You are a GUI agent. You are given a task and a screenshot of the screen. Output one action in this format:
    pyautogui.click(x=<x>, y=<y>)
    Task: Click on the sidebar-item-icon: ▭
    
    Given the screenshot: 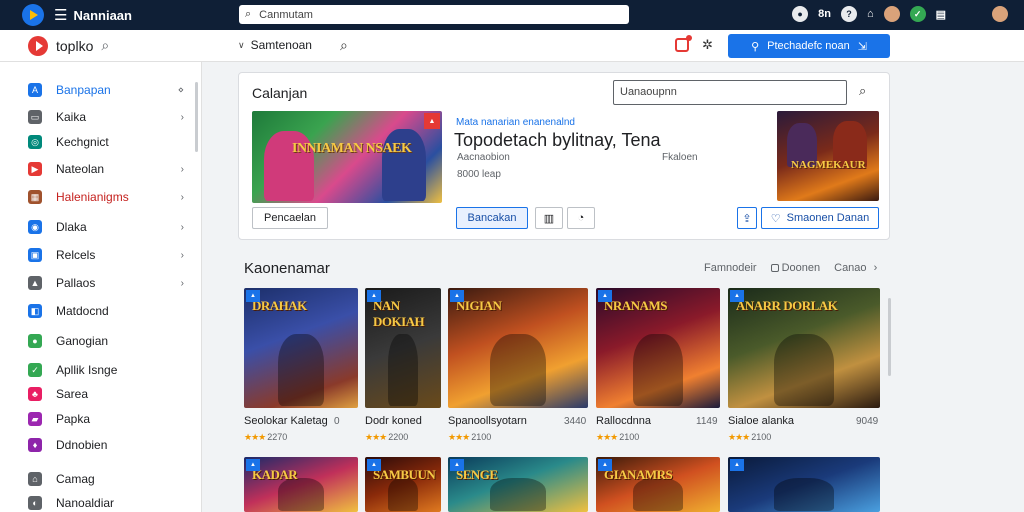 What is the action you would take?
    pyautogui.click(x=35, y=117)
    